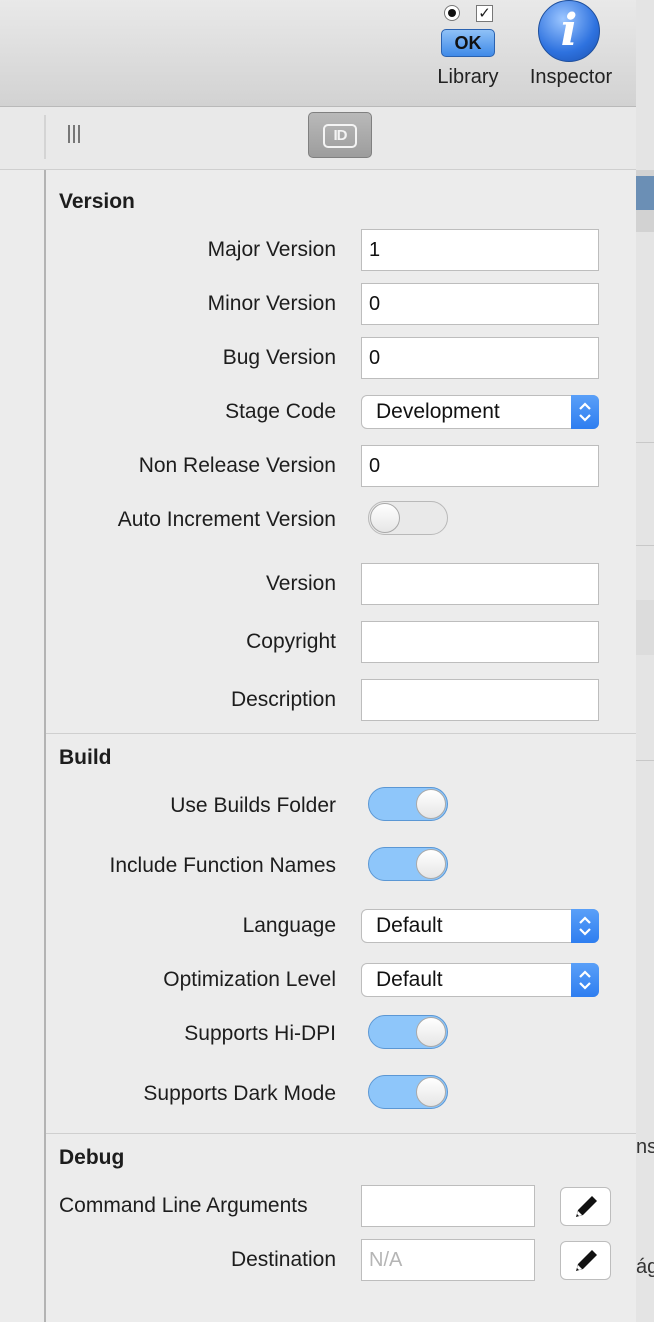 The image size is (654, 1322). Describe the element at coordinates (480, 700) in the screenshot. I see `description-field` at that location.